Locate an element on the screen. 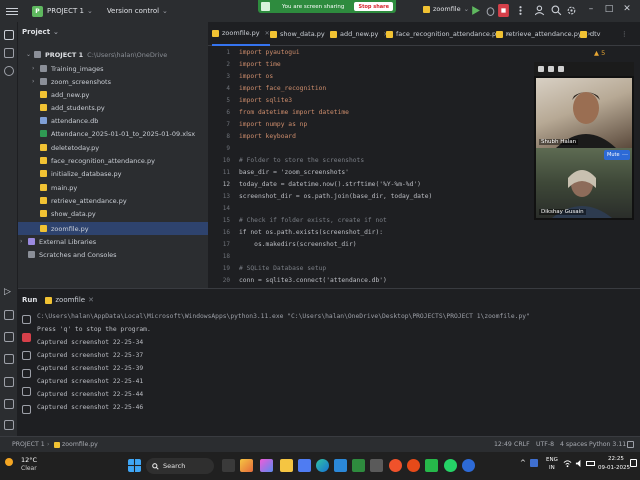  tree-item: show_data.py is located at coordinates (68, 213).